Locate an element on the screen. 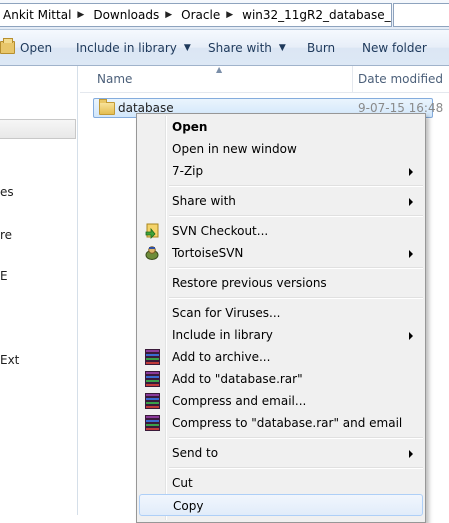 The width and height of the screenshot is (449, 523). menu-item-7zip: 7-Zip is located at coordinates (281, 171).